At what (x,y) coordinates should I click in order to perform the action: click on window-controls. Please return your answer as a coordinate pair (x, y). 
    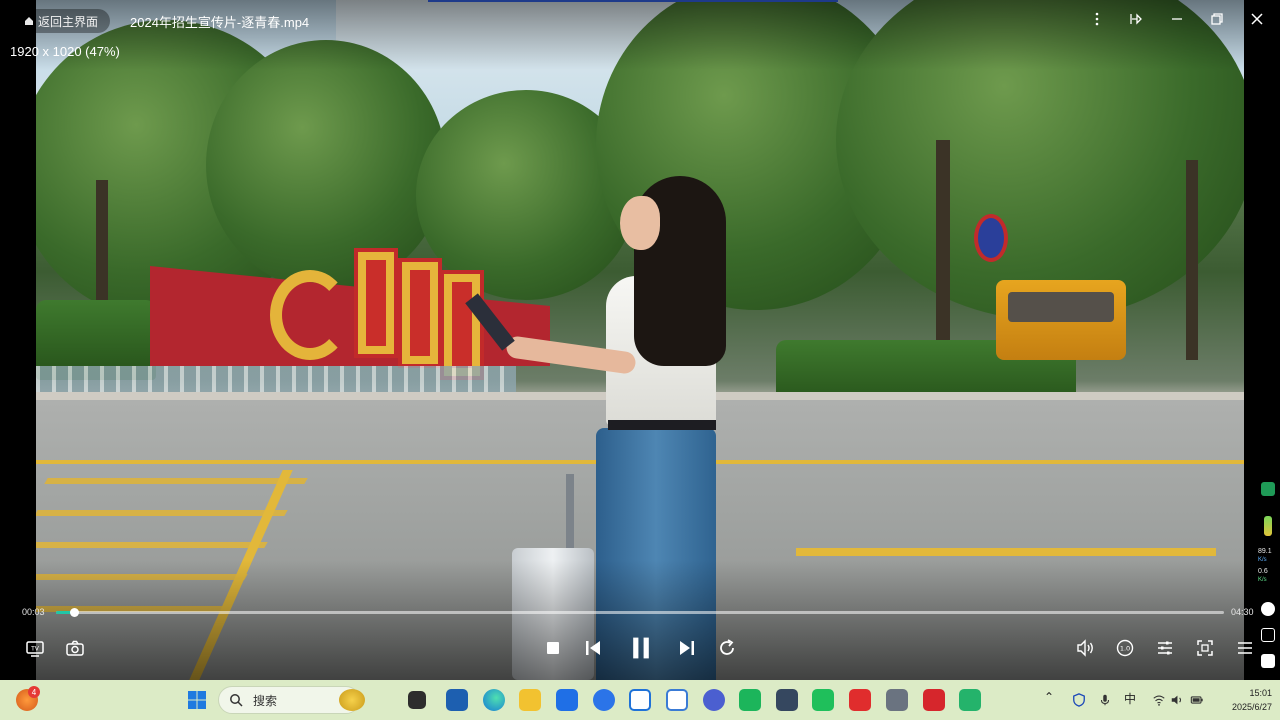
    Looking at the image, I should click on (1177, 19).